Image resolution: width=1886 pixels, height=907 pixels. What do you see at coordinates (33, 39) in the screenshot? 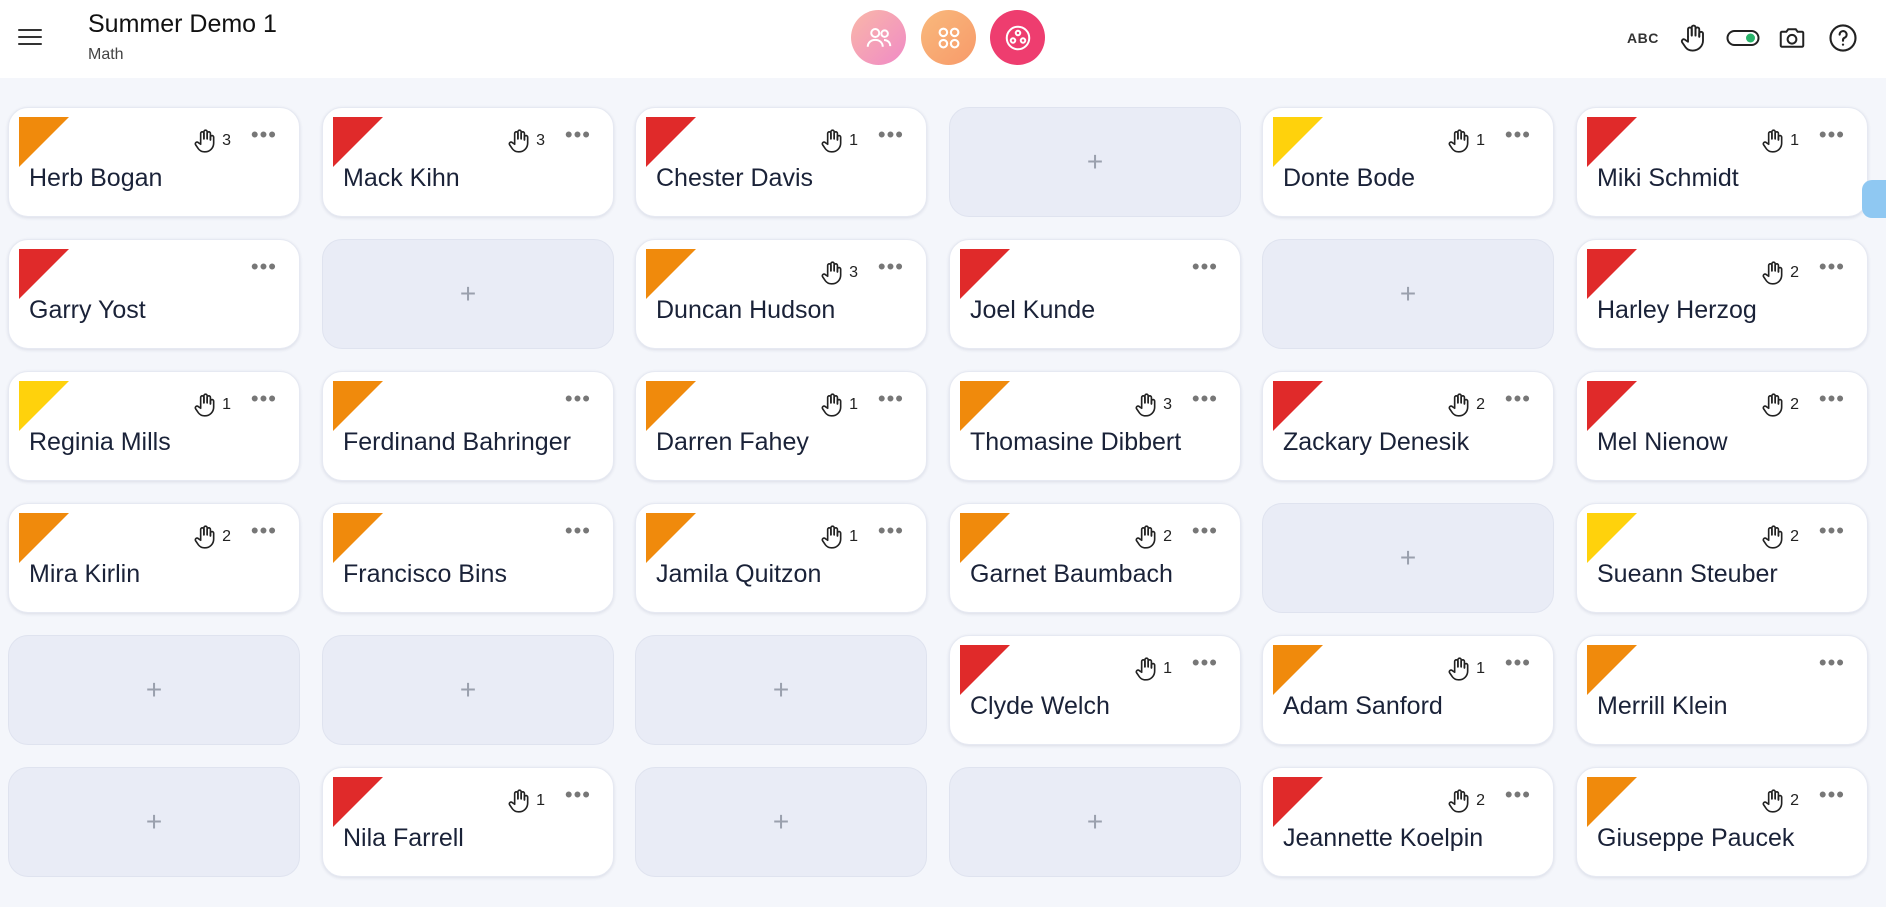
I see `hamburger-menu-icon` at bounding box center [33, 39].